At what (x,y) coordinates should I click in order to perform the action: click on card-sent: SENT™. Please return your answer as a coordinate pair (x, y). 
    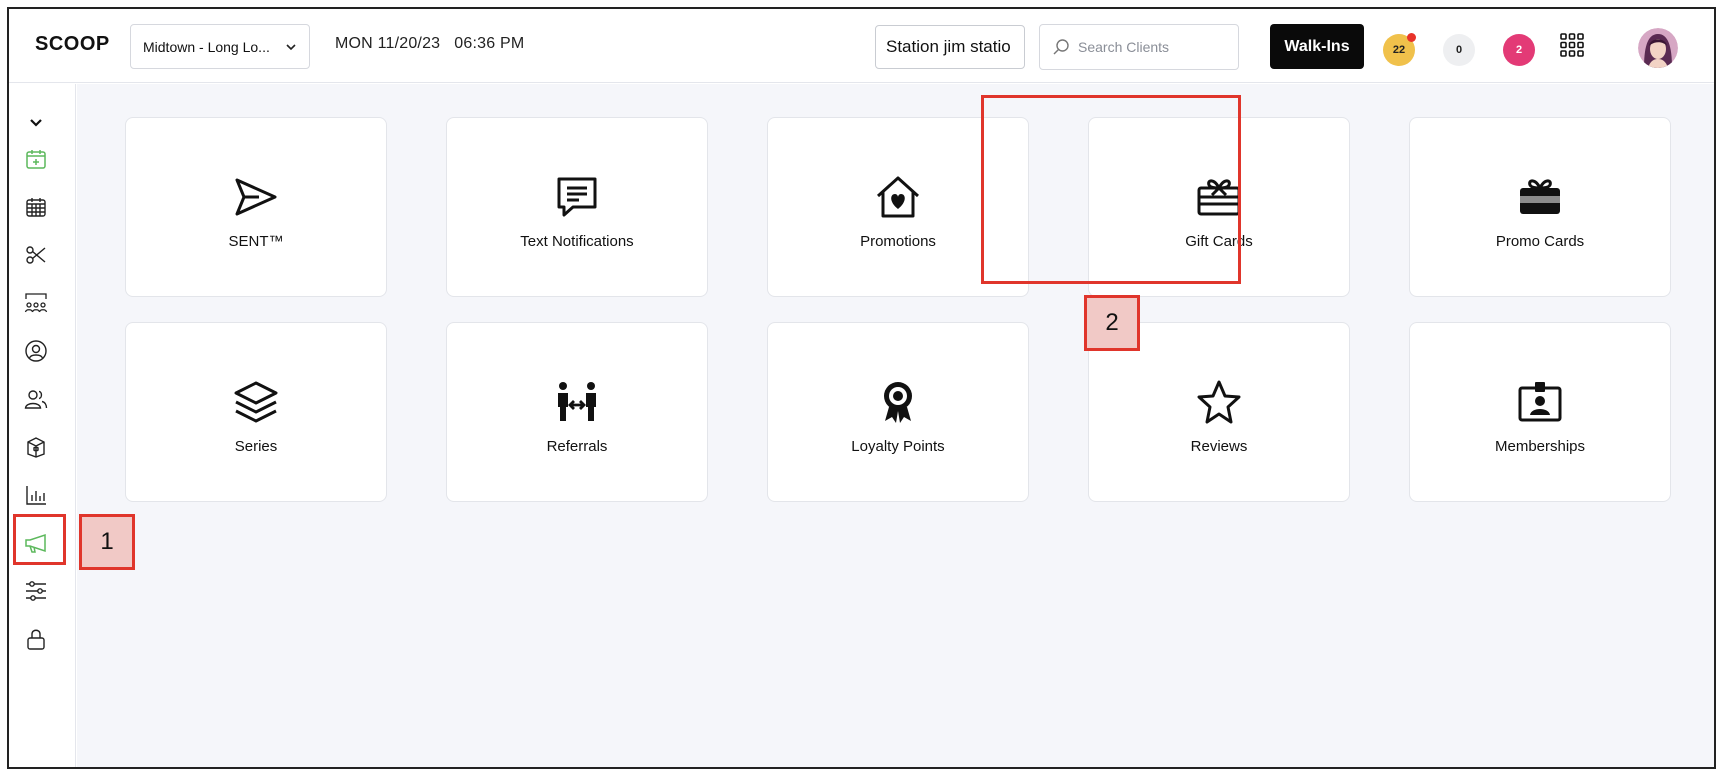
    Looking at the image, I should click on (256, 207).